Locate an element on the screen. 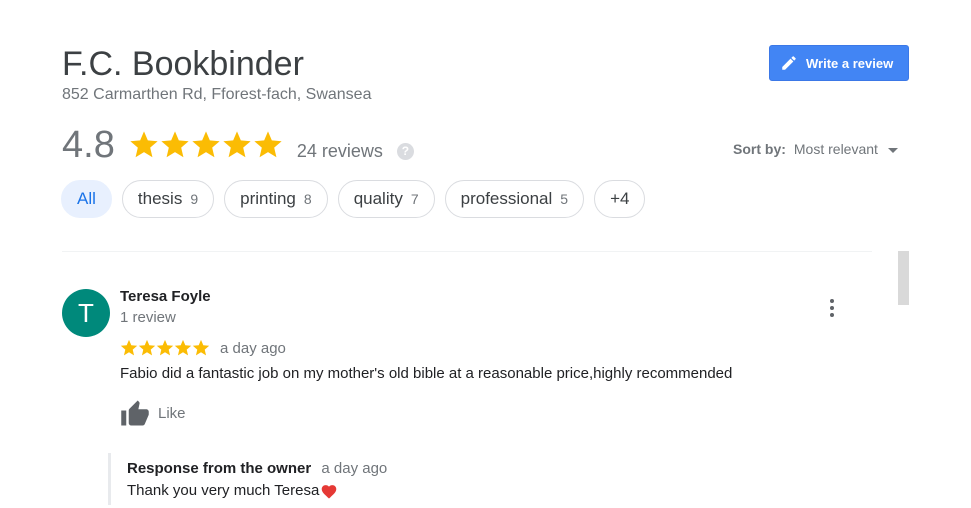 This screenshot has width=971, height=508. review-stars is located at coordinates (165, 348).